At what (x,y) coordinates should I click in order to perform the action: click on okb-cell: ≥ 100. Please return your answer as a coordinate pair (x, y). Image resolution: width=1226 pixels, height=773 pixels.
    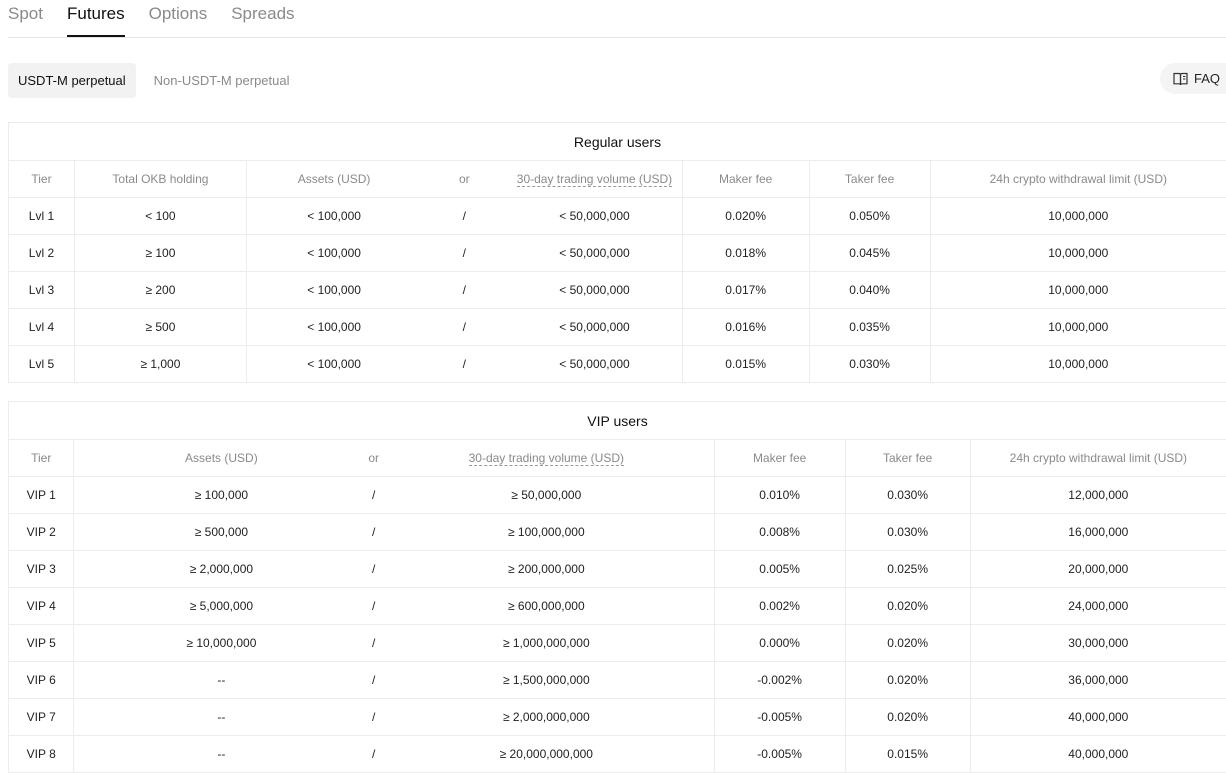
    Looking at the image, I should click on (160, 253).